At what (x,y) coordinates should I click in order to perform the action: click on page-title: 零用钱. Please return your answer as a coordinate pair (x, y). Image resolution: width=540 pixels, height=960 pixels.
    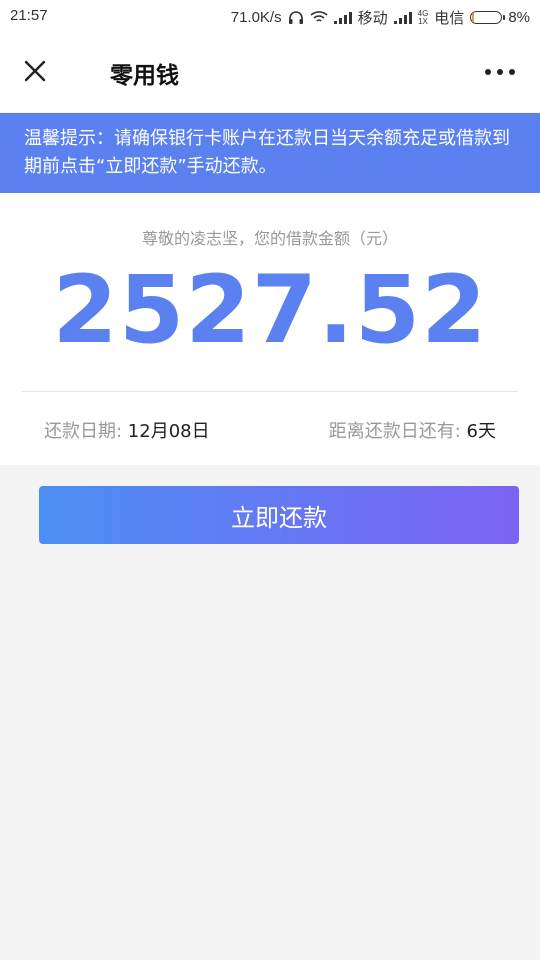
    Looking at the image, I should click on (144, 76).